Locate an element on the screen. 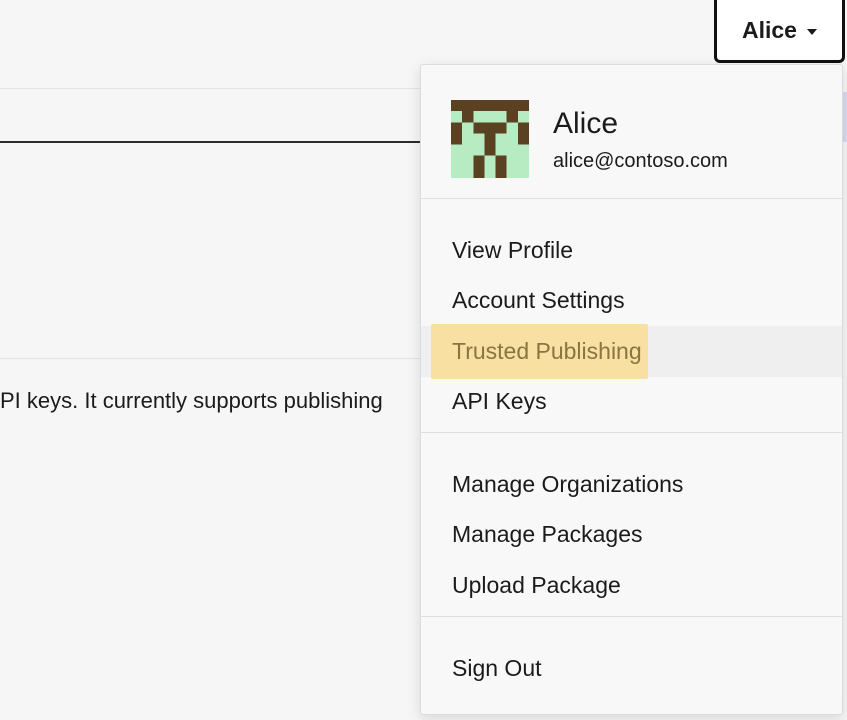  caret-down-icon is located at coordinates (811, 31).